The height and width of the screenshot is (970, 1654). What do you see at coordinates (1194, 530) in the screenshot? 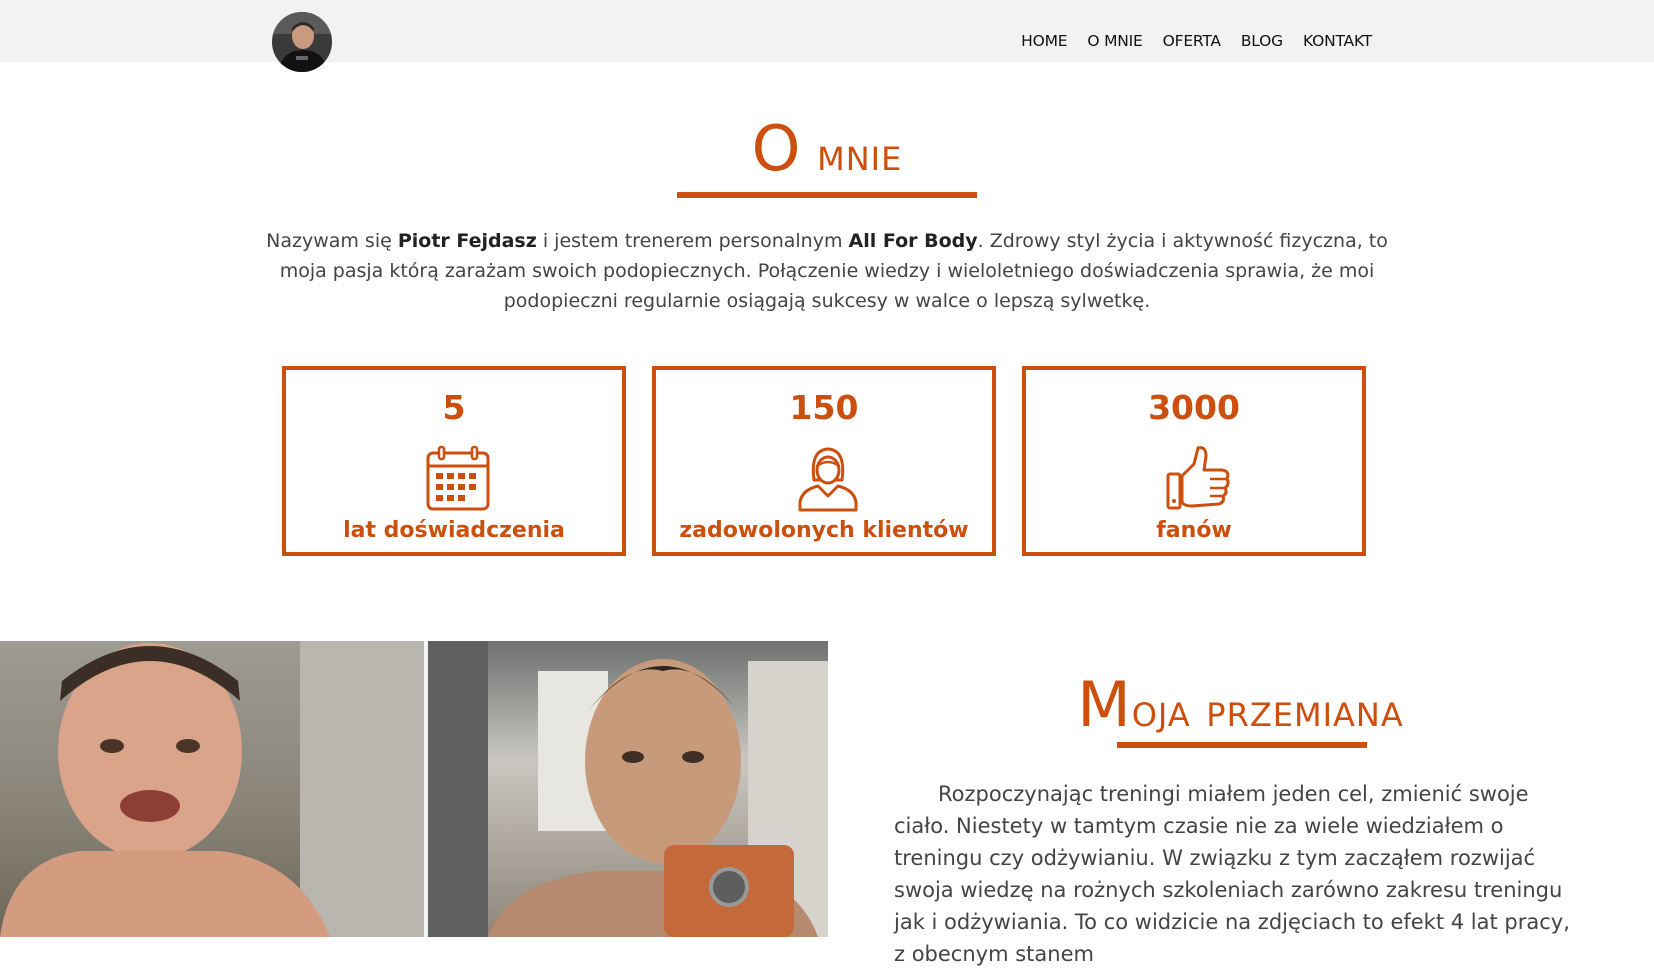
I see `stat-label: fanów` at bounding box center [1194, 530].